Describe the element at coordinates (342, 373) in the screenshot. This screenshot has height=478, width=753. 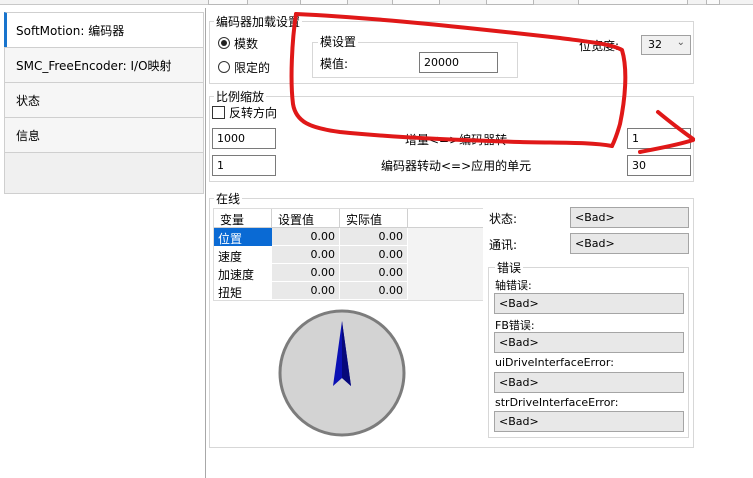
I see `position-dial` at that location.